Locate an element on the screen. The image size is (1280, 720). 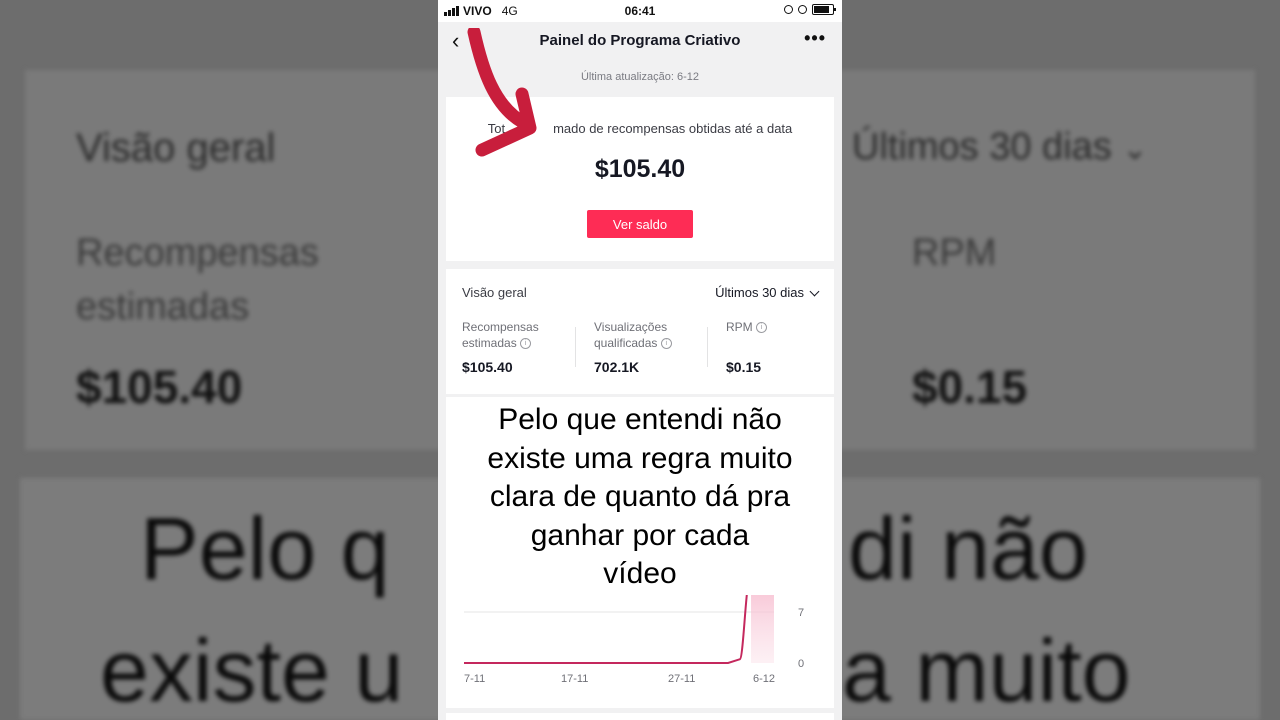
more-options-button: ••• is located at coordinates (815, 38).